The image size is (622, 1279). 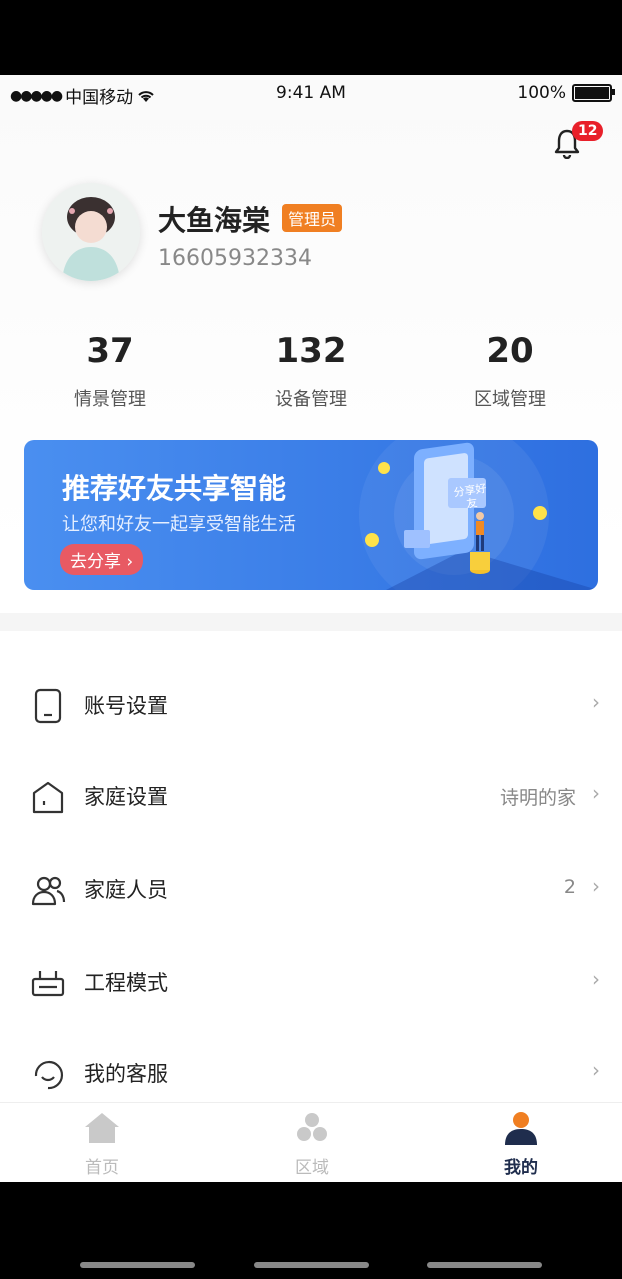 I want to click on menu-label: 工程模式, so click(x=126, y=983).